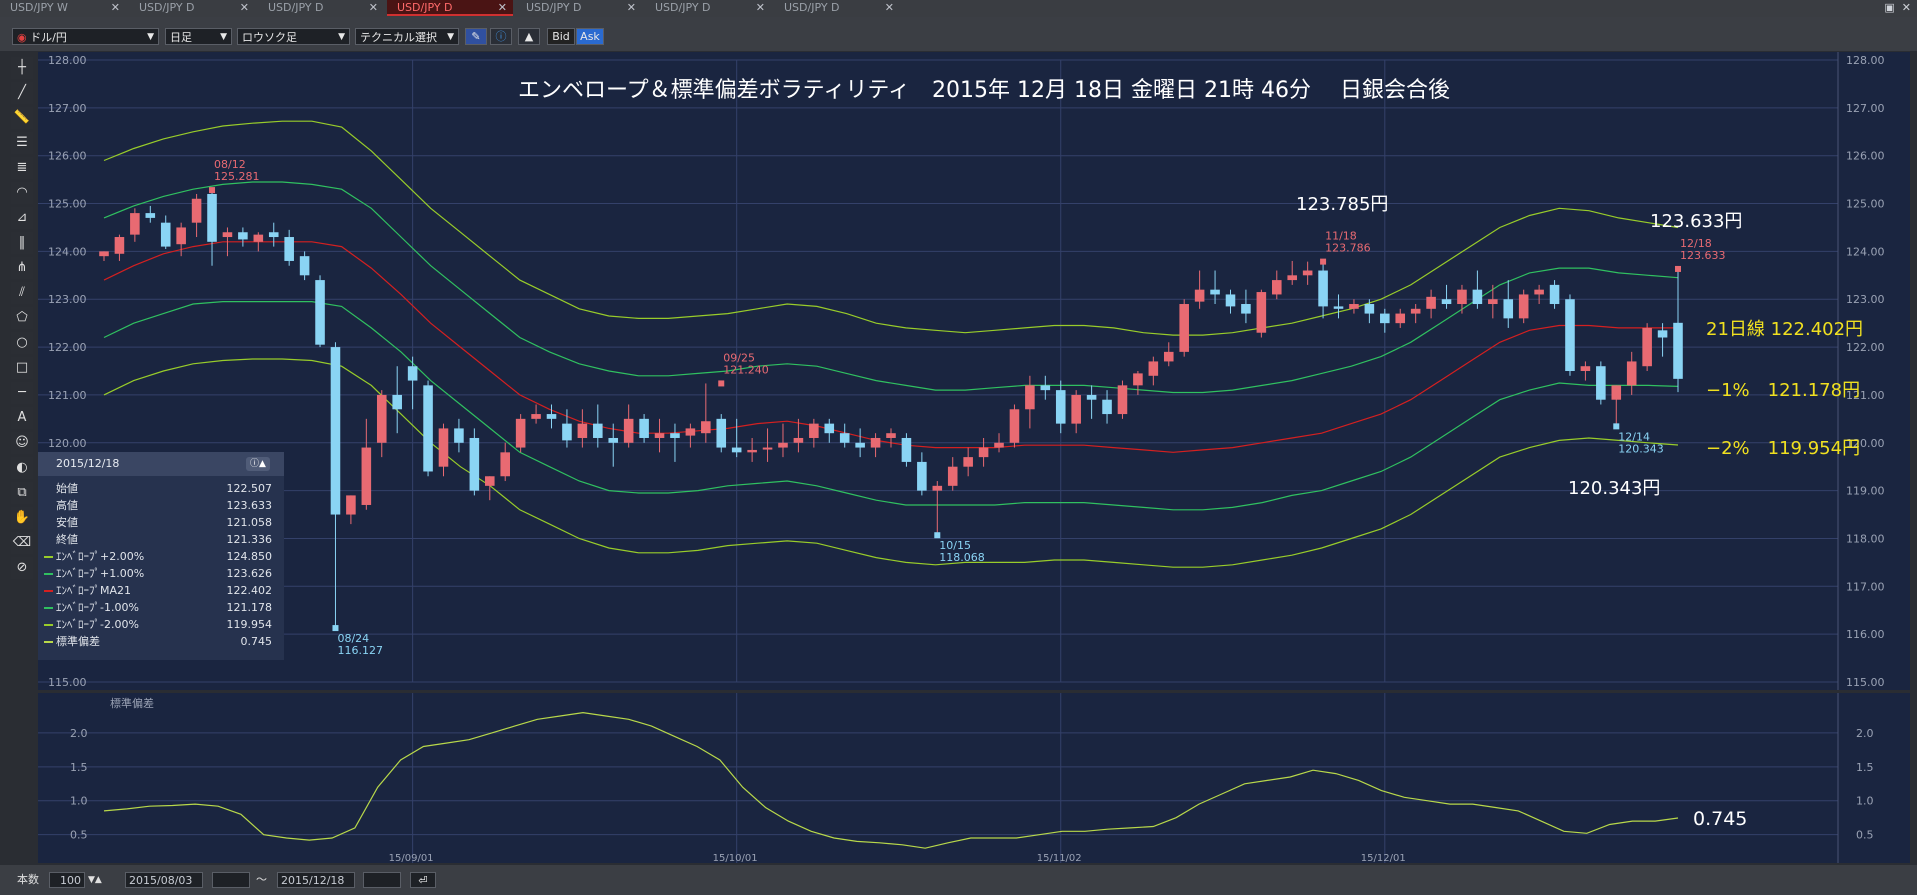 This screenshot has height=895, width=1917. Describe the element at coordinates (85, 36) in the screenshot. I see `symbol-select: ◉ ドル/円 ▼` at that location.